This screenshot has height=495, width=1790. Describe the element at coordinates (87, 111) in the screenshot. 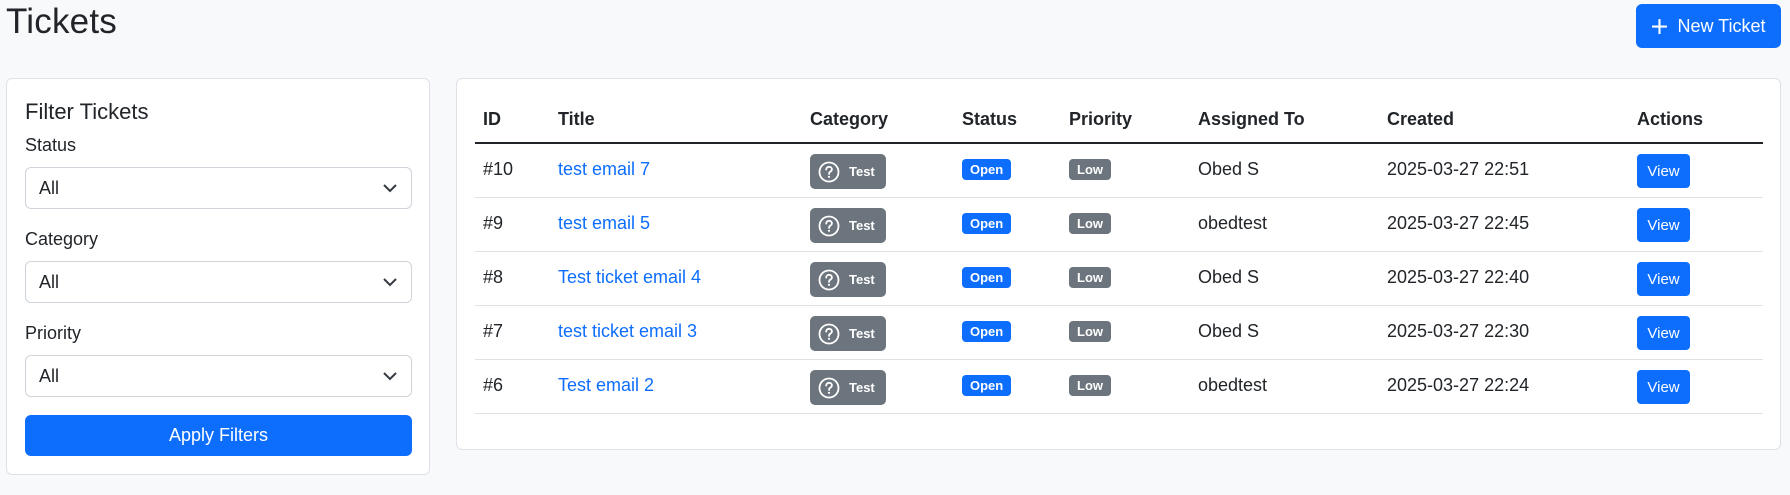

I see `filter-title: Filter Tickets` at that location.